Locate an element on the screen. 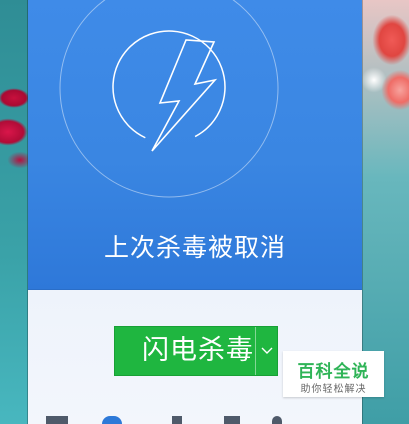  watermark-title: 百科全说 is located at coordinates (333, 372).